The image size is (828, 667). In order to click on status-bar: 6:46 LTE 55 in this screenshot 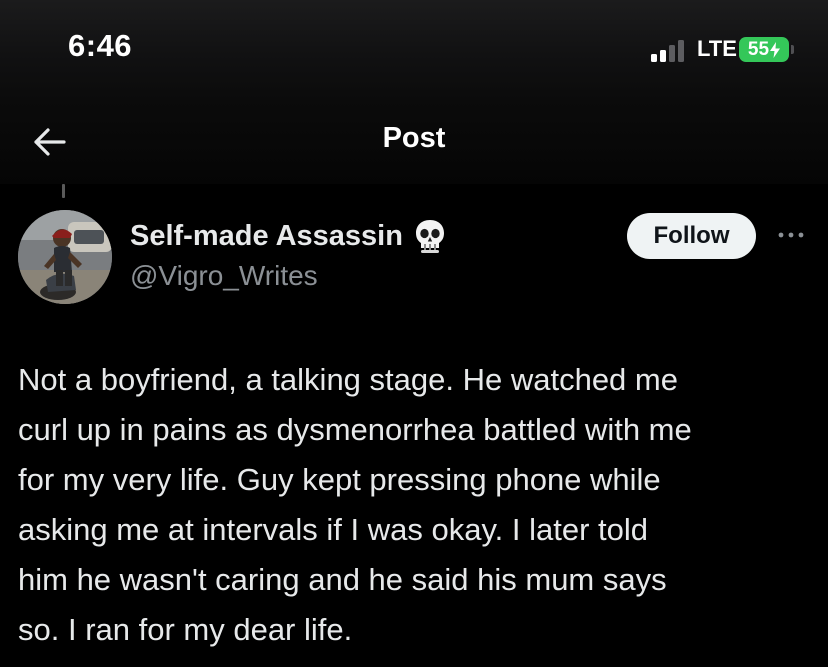, I will do `click(414, 50)`.